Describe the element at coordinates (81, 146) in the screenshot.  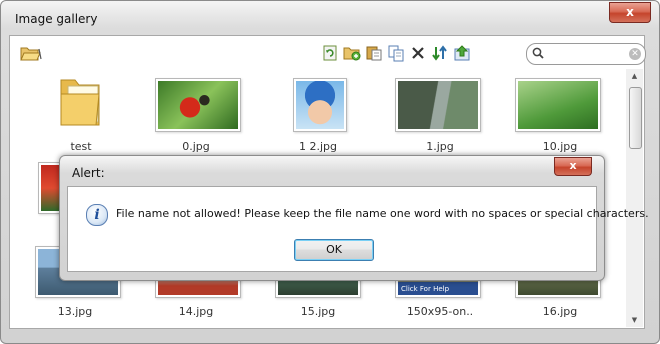
I see `item-label: test` at that location.